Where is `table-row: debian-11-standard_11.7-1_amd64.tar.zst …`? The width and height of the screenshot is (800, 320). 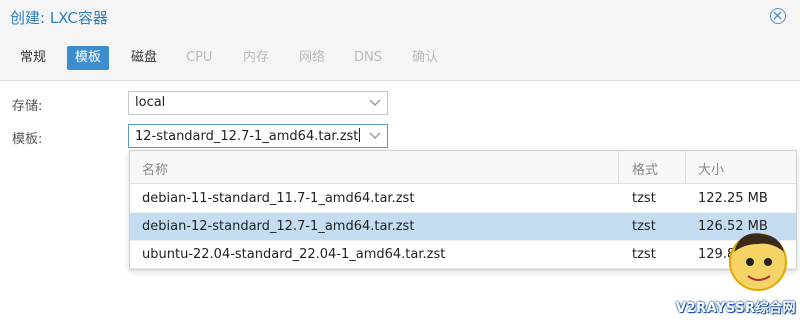
table-row: debian-11-standard_11.7-1_amd64.tar.zst … is located at coordinates (463, 199).